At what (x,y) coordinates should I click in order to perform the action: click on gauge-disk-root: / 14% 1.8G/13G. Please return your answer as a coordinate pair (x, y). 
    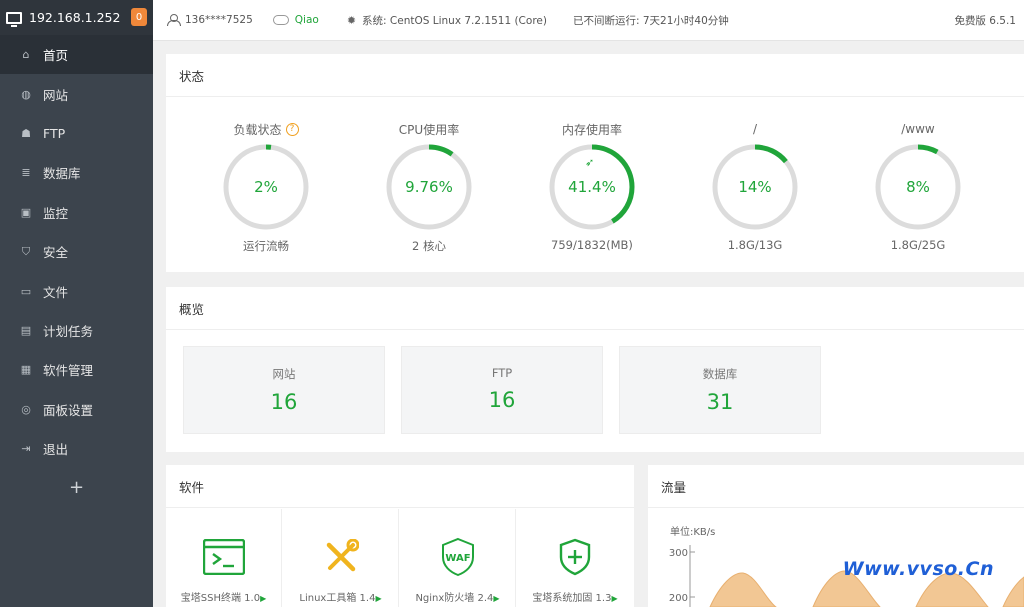
    Looking at the image, I should click on (755, 186).